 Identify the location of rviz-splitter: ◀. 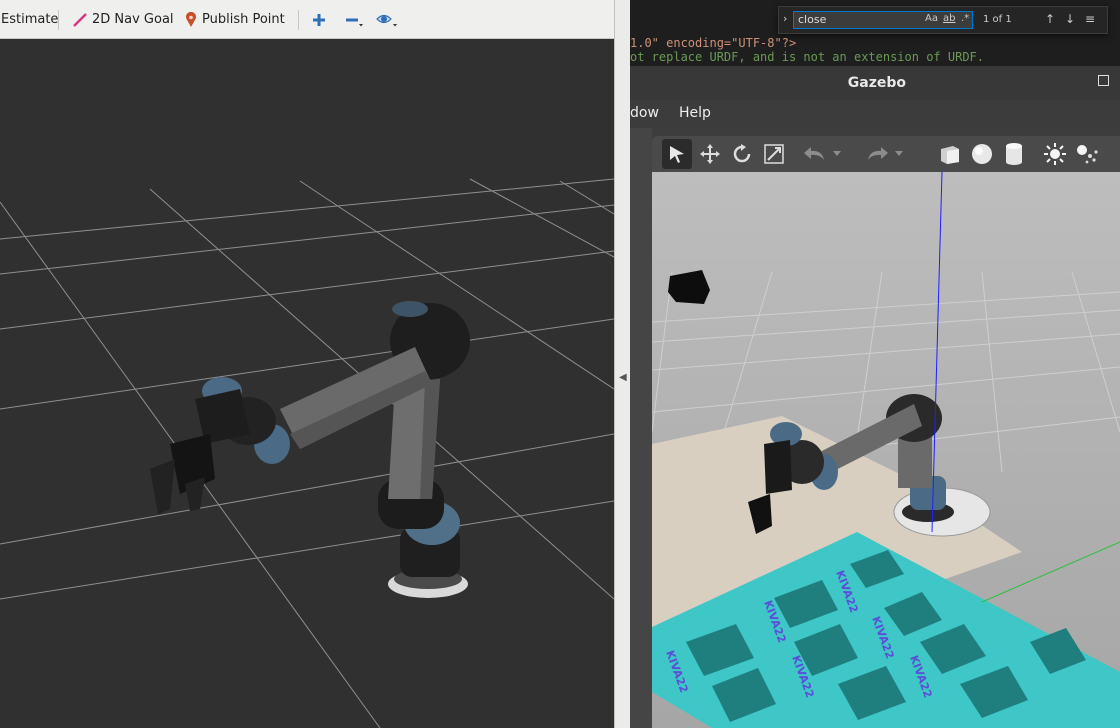
(622, 364).